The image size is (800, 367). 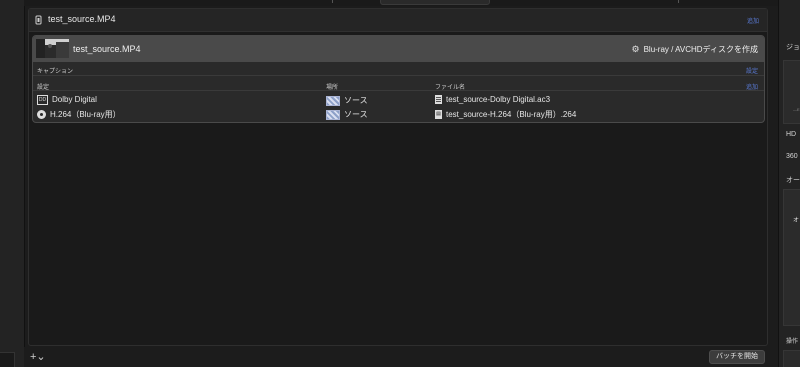 What do you see at coordinates (107, 49) in the screenshot?
I see `job-title: test_source.MP4` at bounding box center [107, 49].